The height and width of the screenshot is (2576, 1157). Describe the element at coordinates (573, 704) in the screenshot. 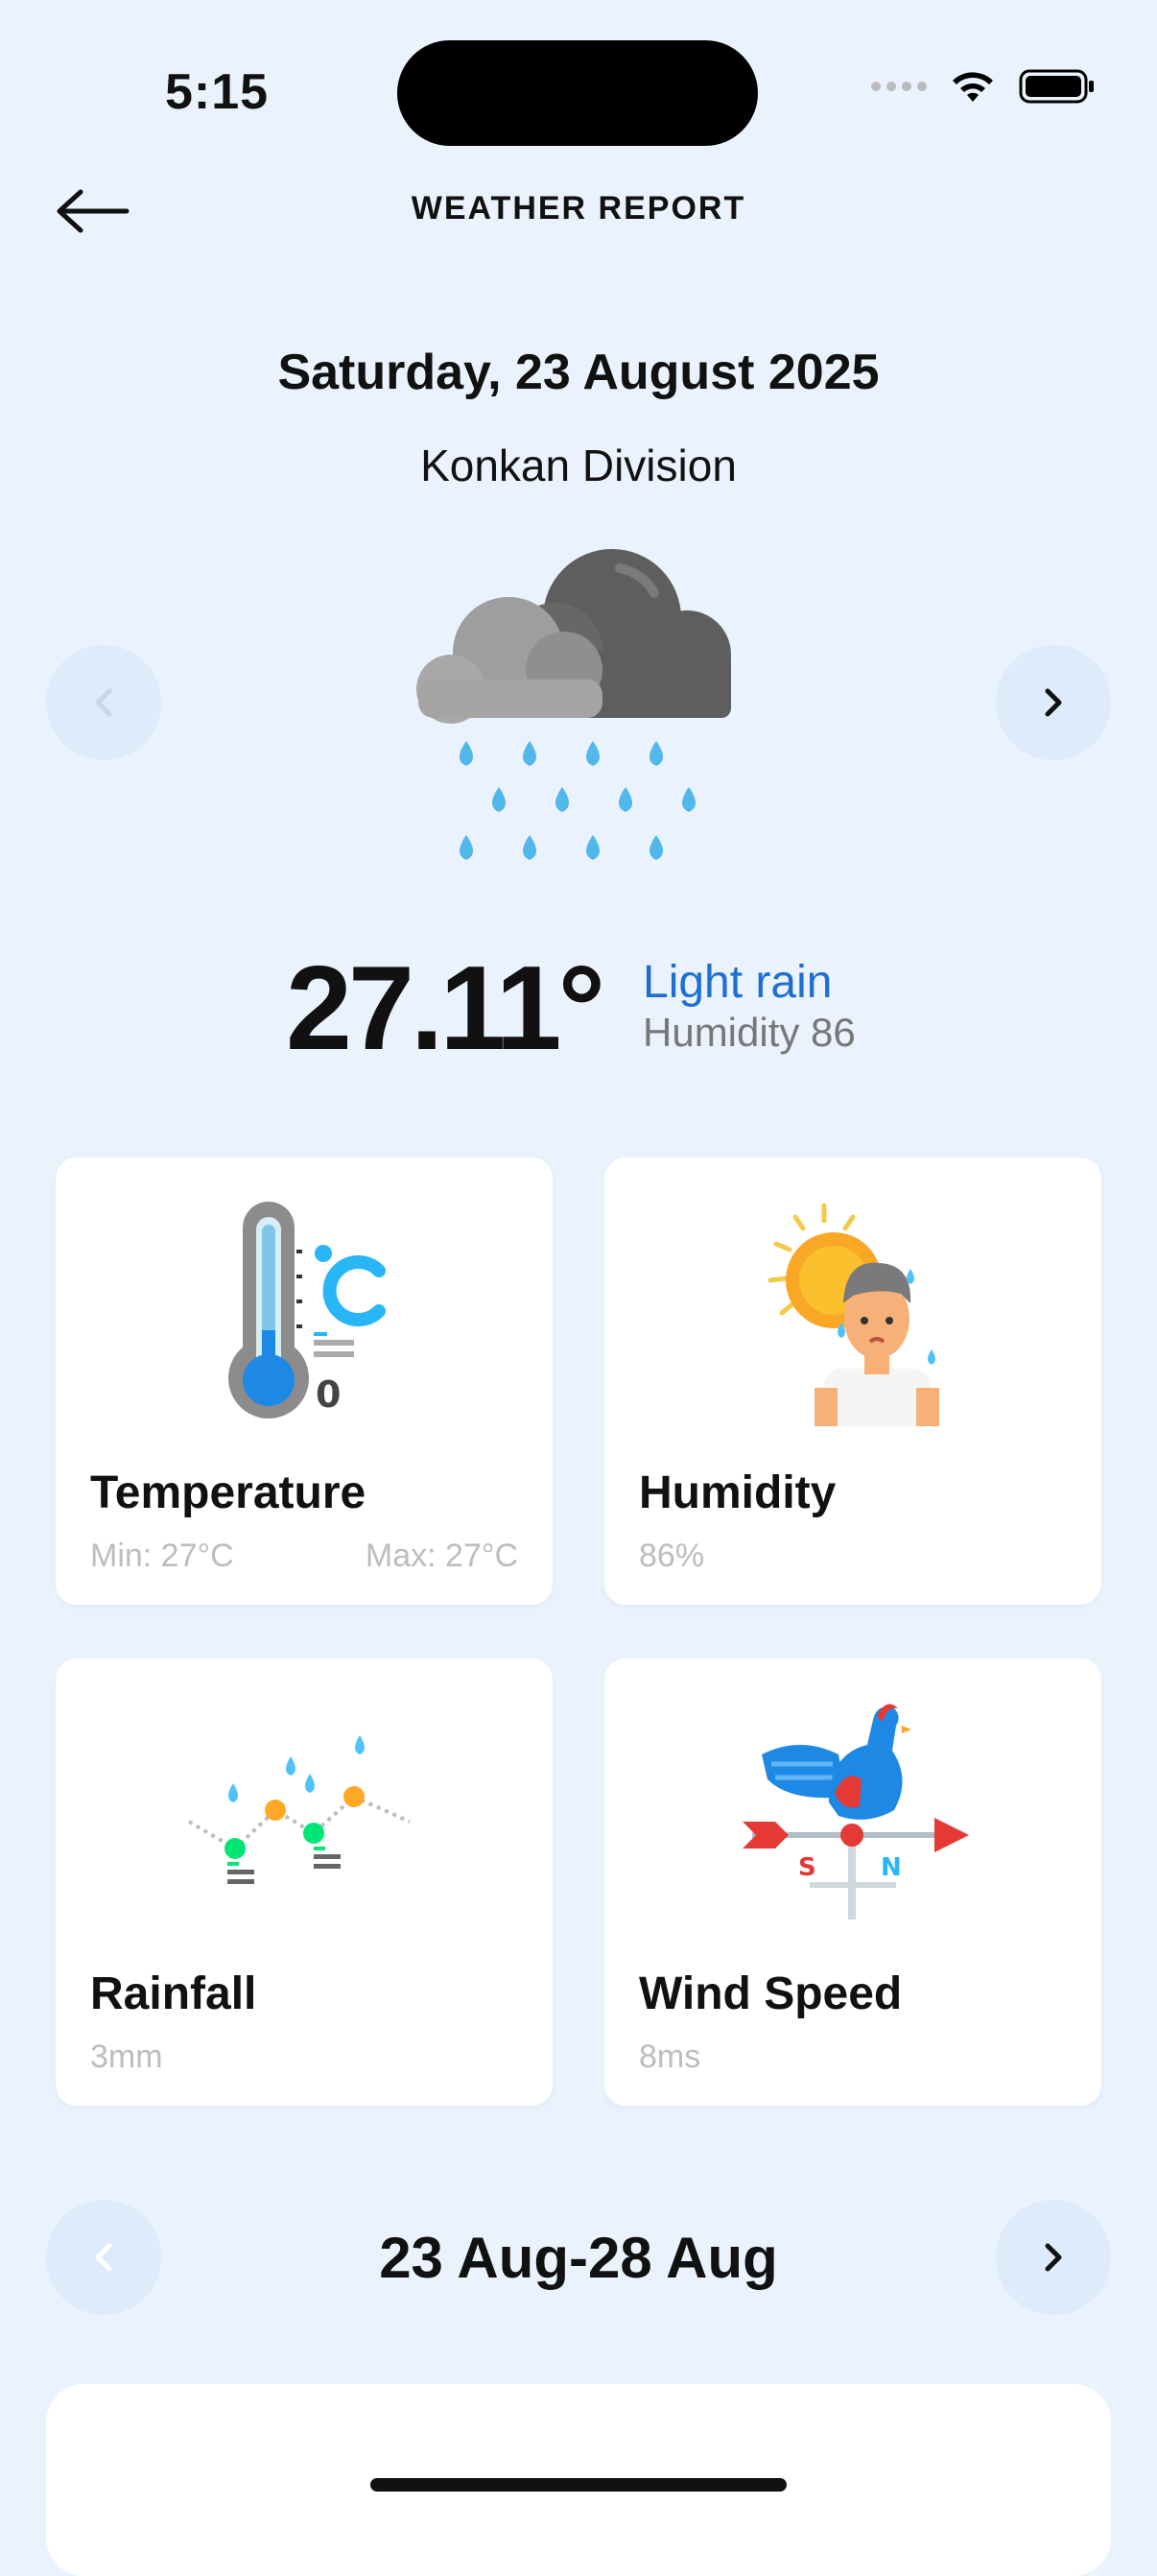

I see `rain-cloud-icon` at that location.